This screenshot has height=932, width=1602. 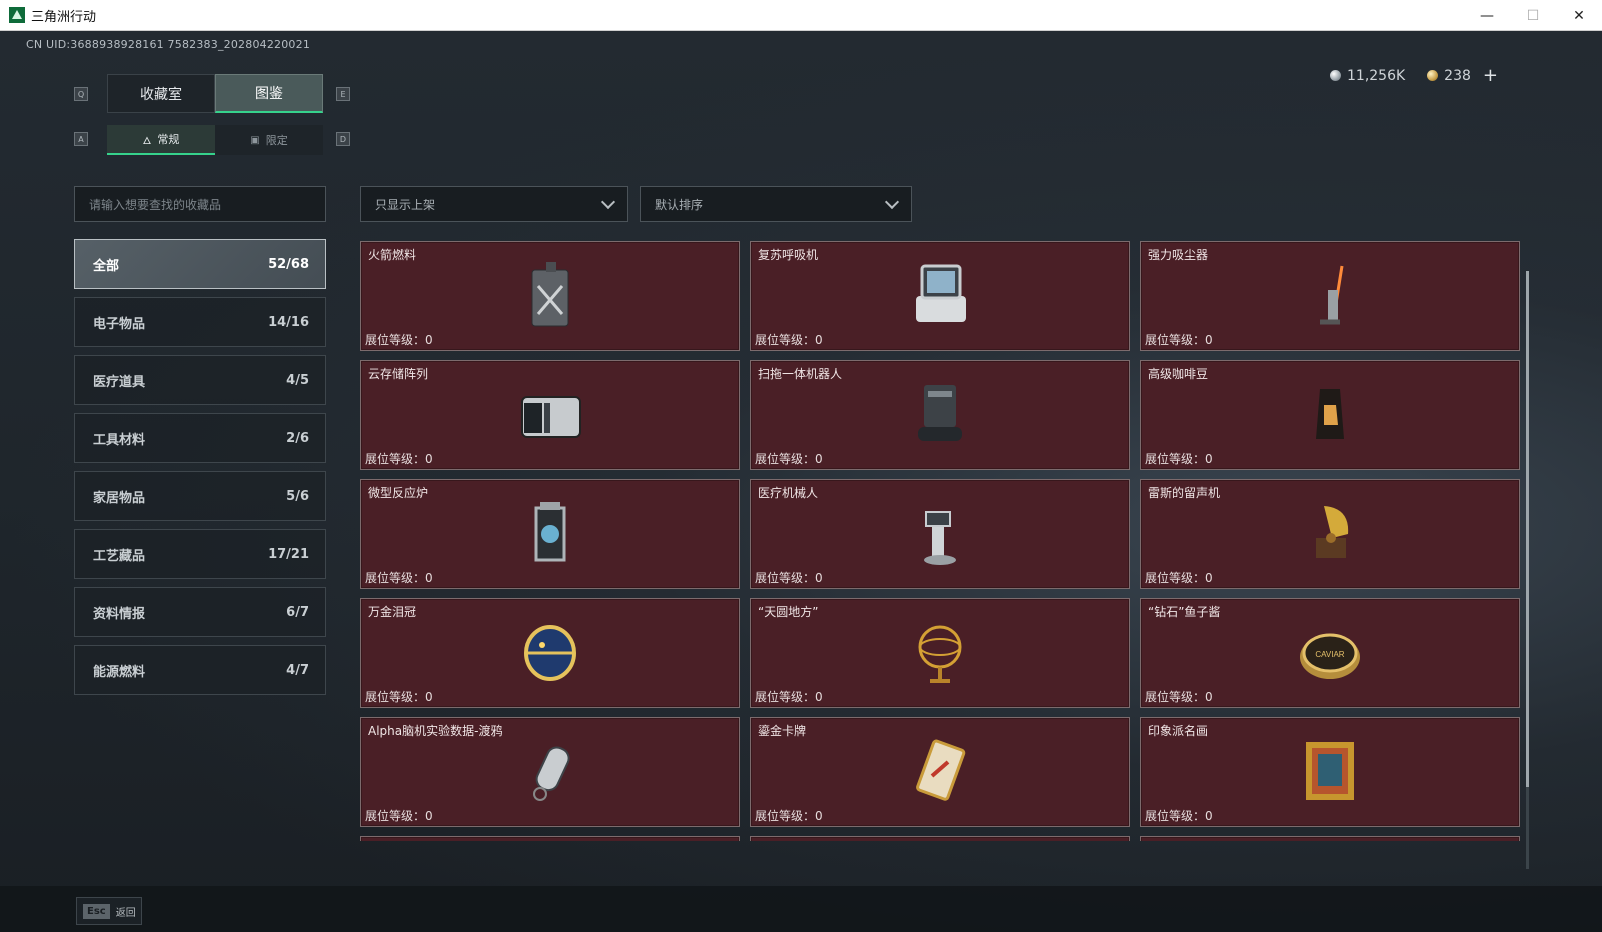 I want to click on limited-icon: ▣, so click(x=255, y=140).